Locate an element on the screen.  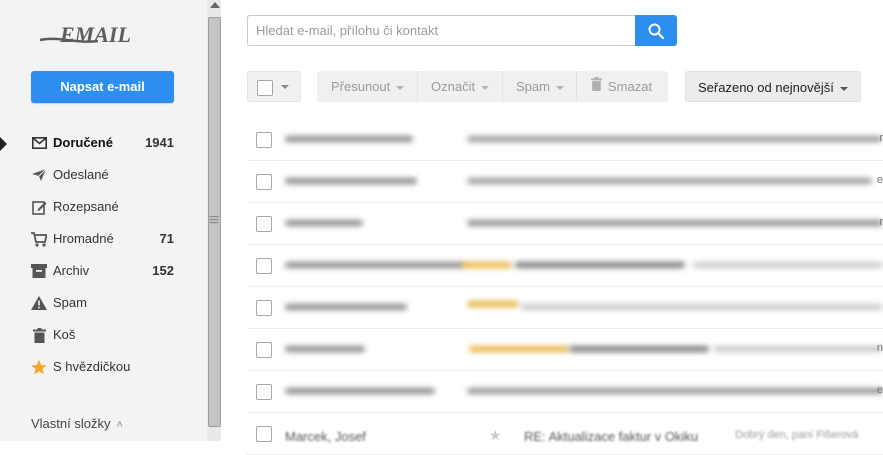
grip-icon: — — — is located at coordinates (214, 219).